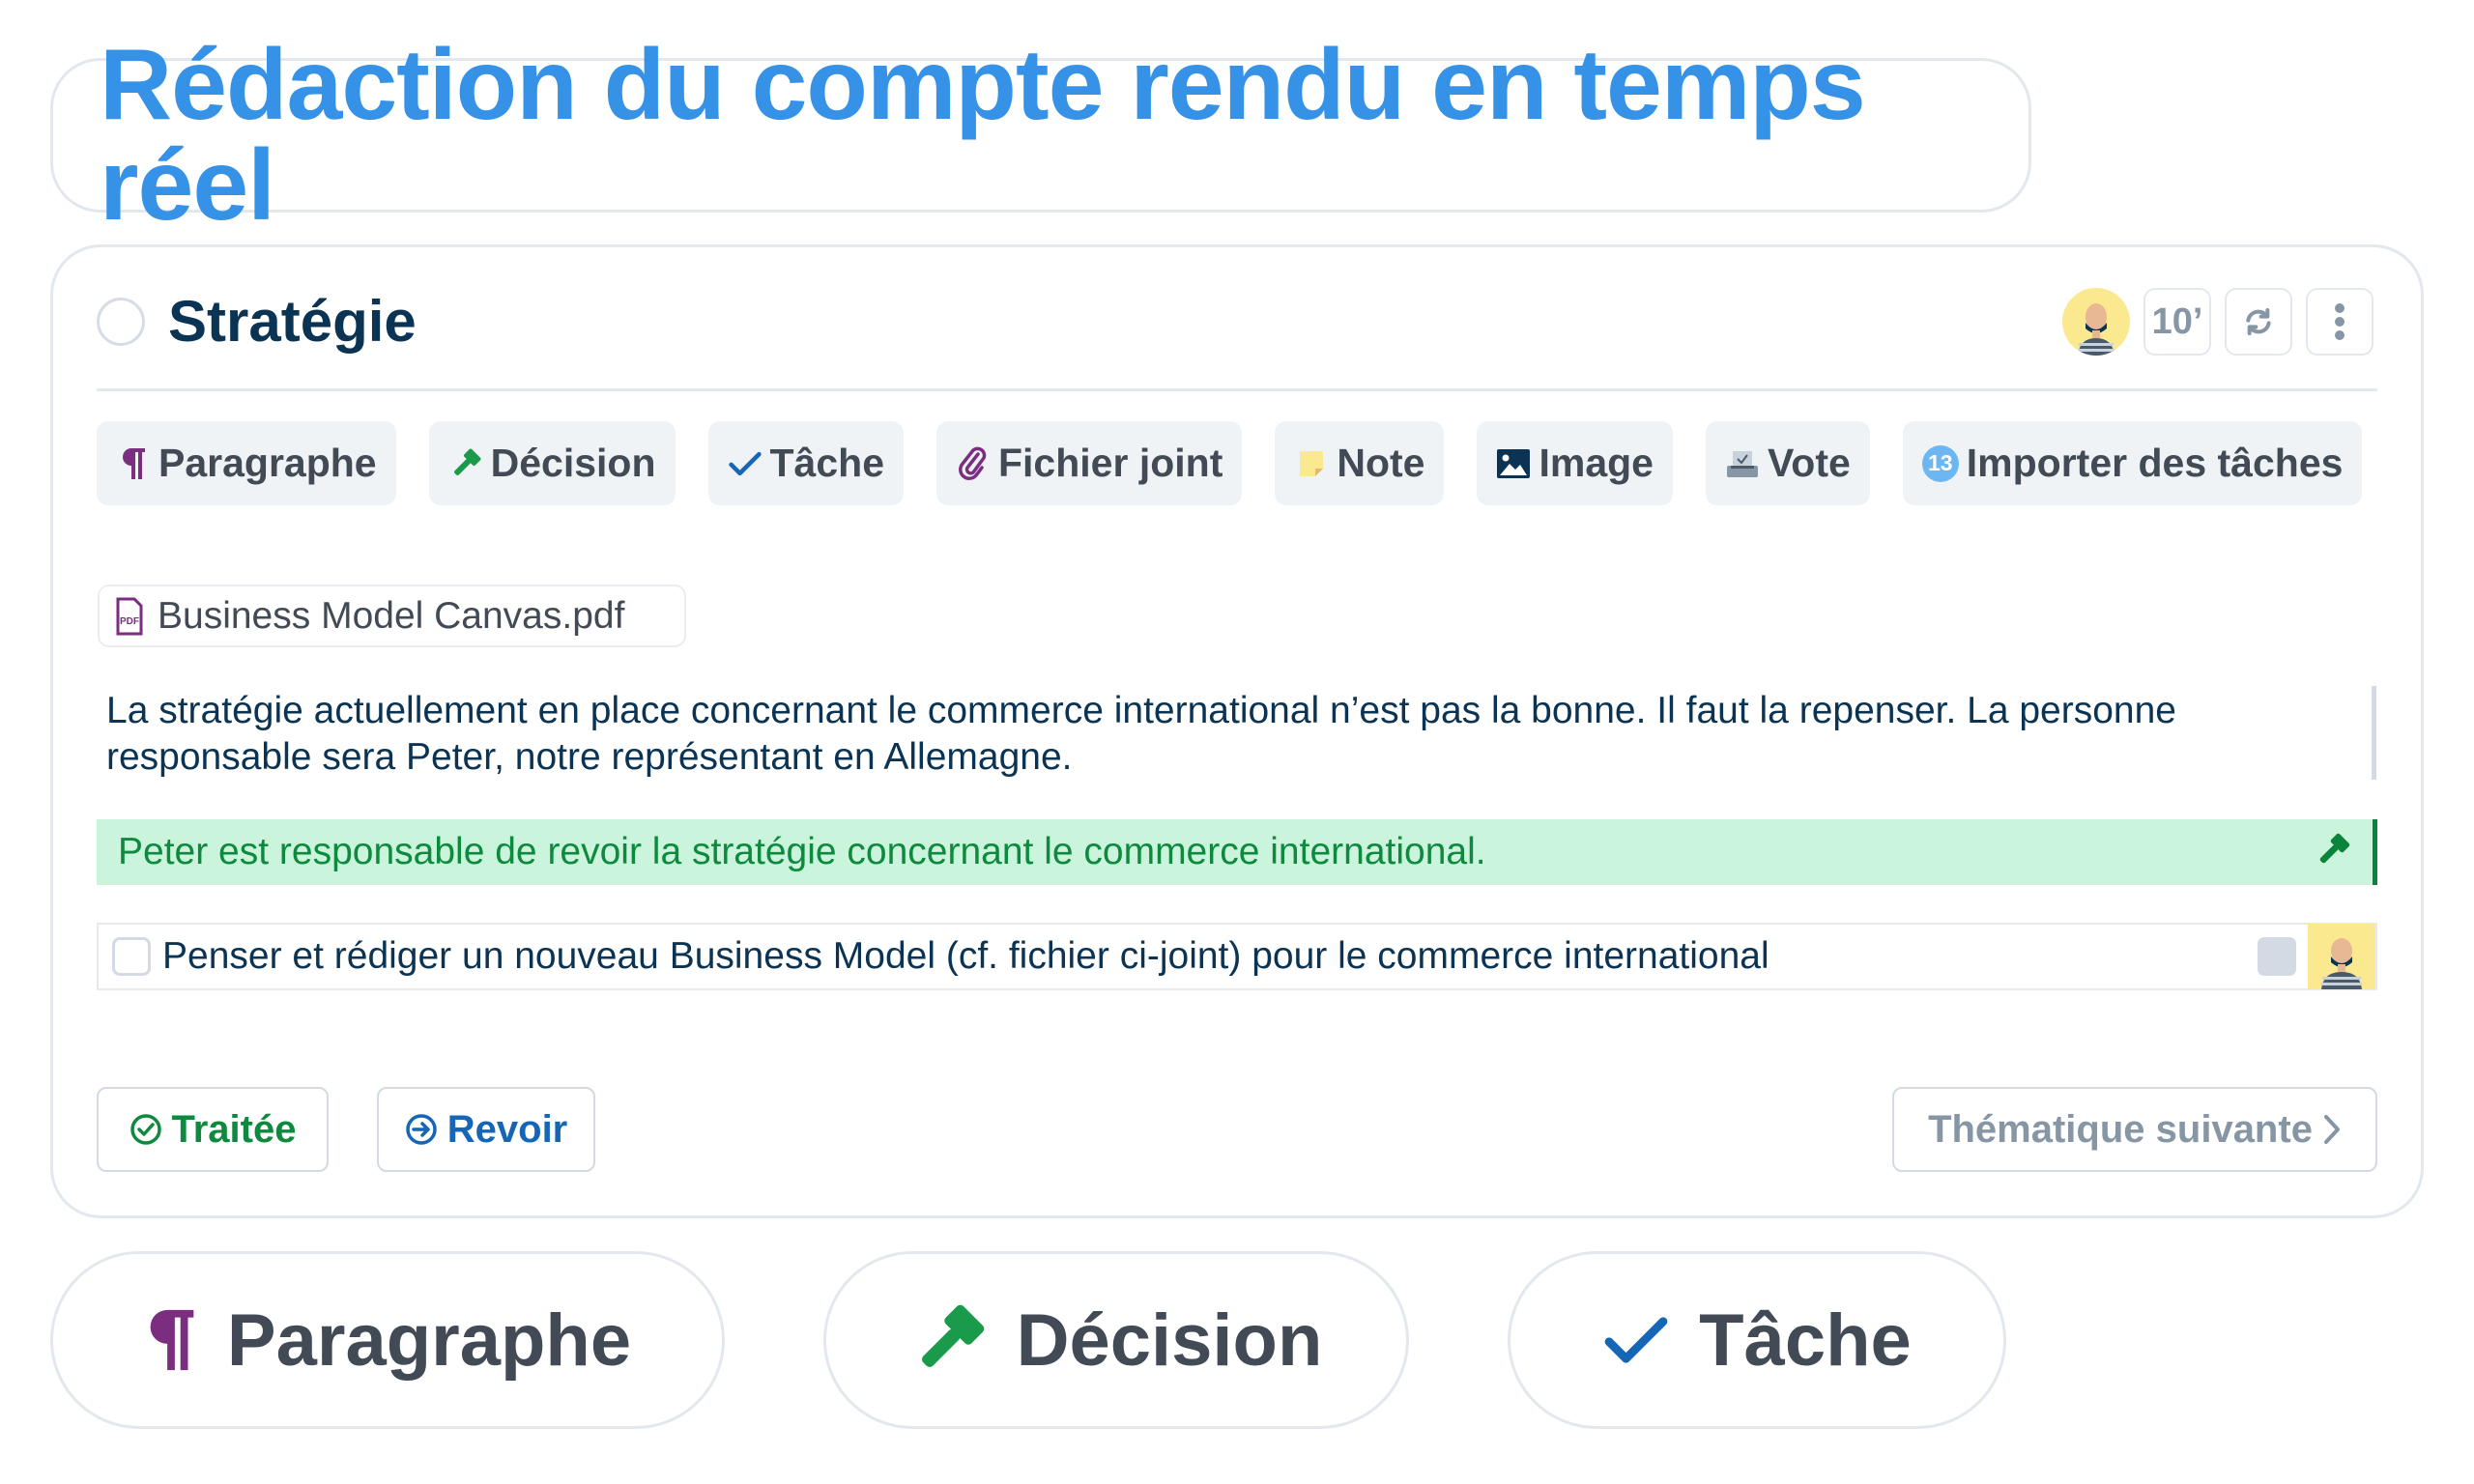 The image size is (2474, 1484). Describe the element at coordinates (131, 957) in the screenshot. I see `task-checkbox` at that location.